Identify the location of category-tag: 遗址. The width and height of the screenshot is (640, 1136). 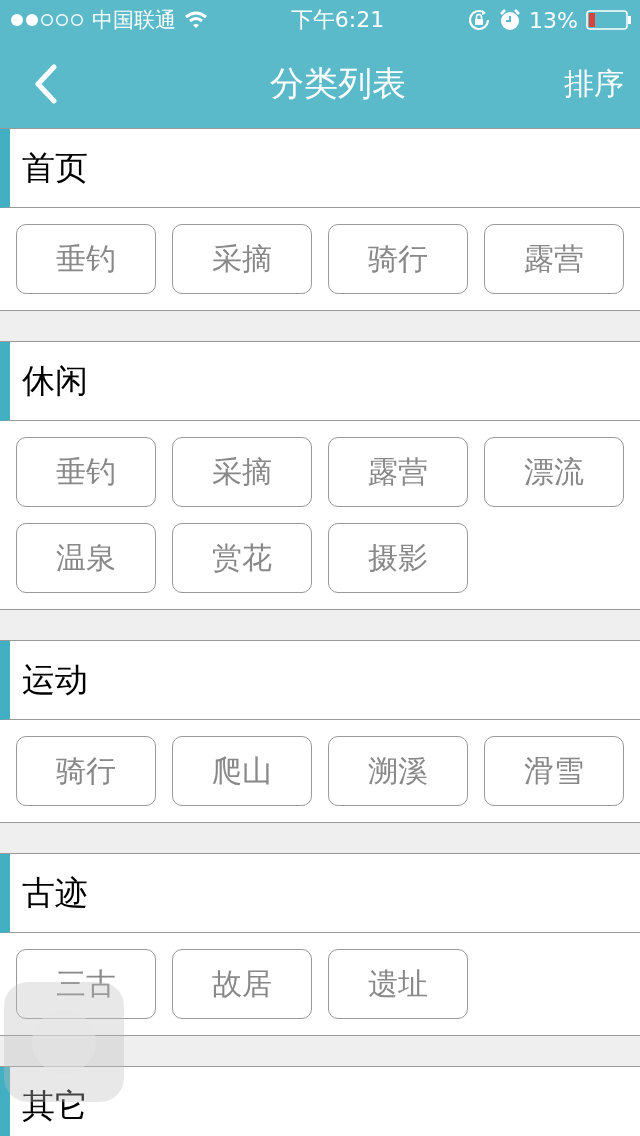
(398, 984).